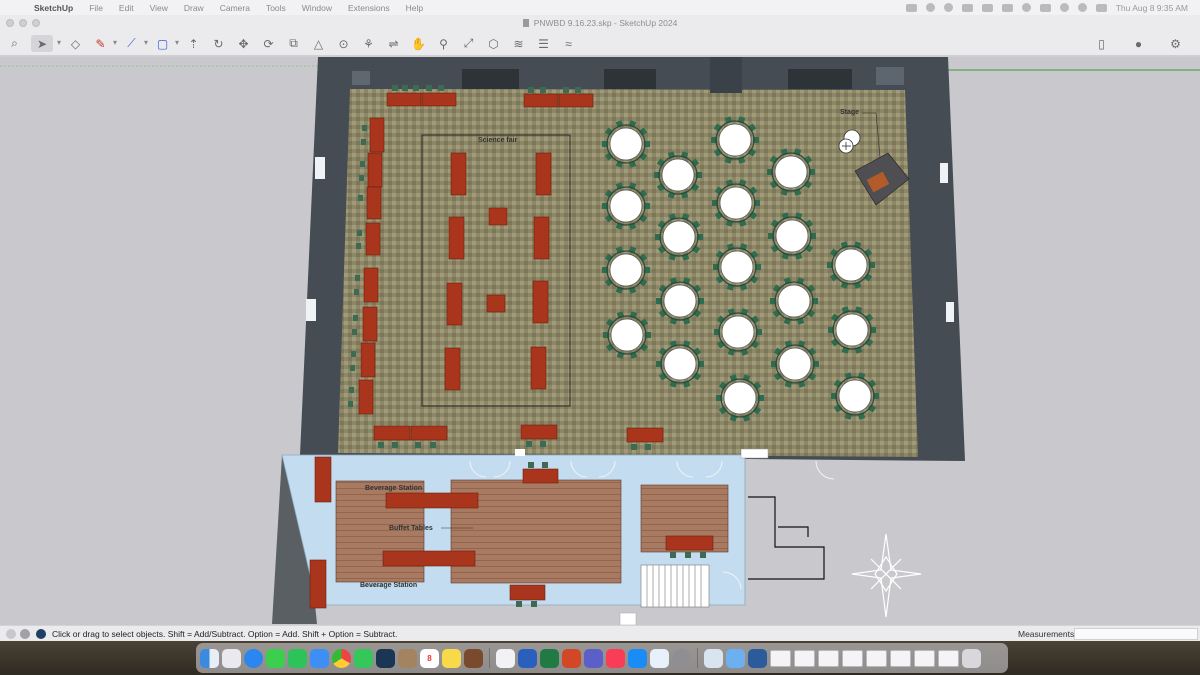 The image size is (1200, 675). What do you see at coordinates (275, 658) in the screenshot?
I see `messages-icon` at bounding box center [275, 658].